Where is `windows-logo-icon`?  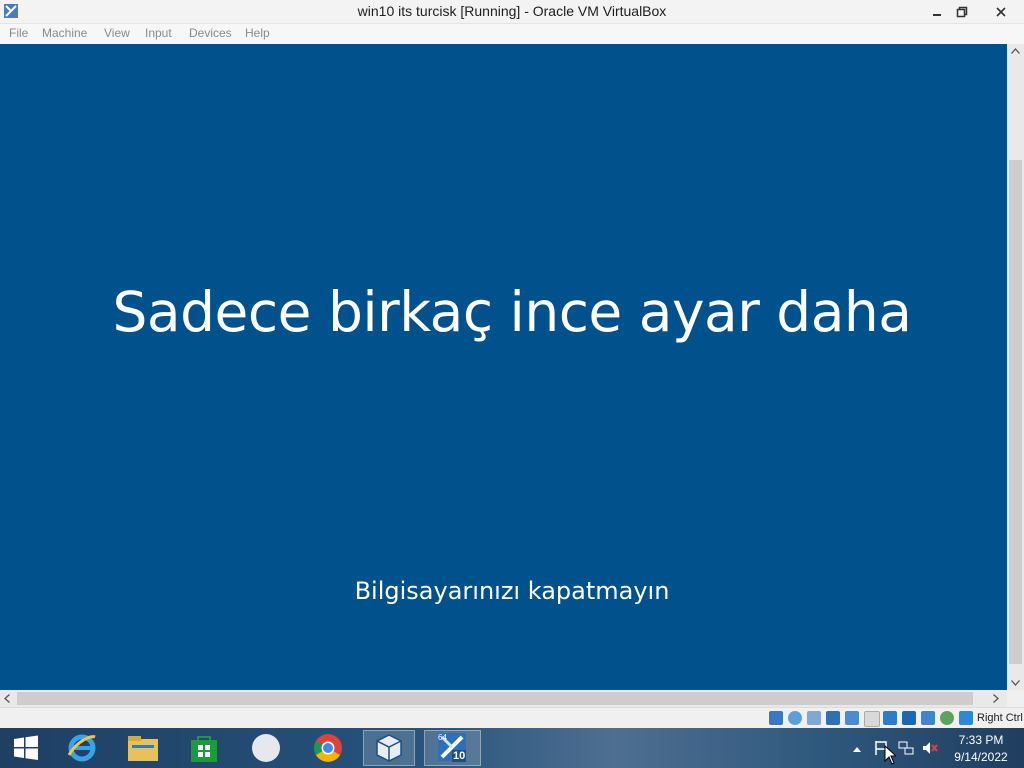
windows-logo-icon is located at coordinates (26, 747).